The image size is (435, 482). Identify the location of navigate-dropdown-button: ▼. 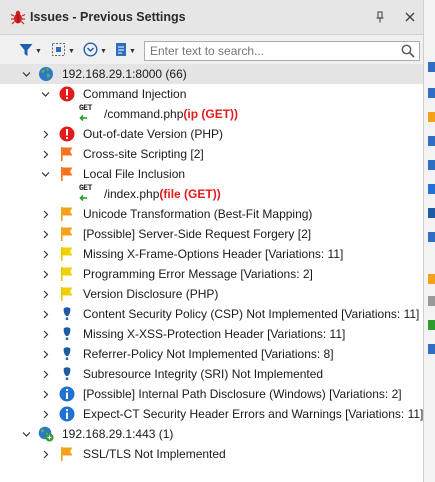
(95, 51).